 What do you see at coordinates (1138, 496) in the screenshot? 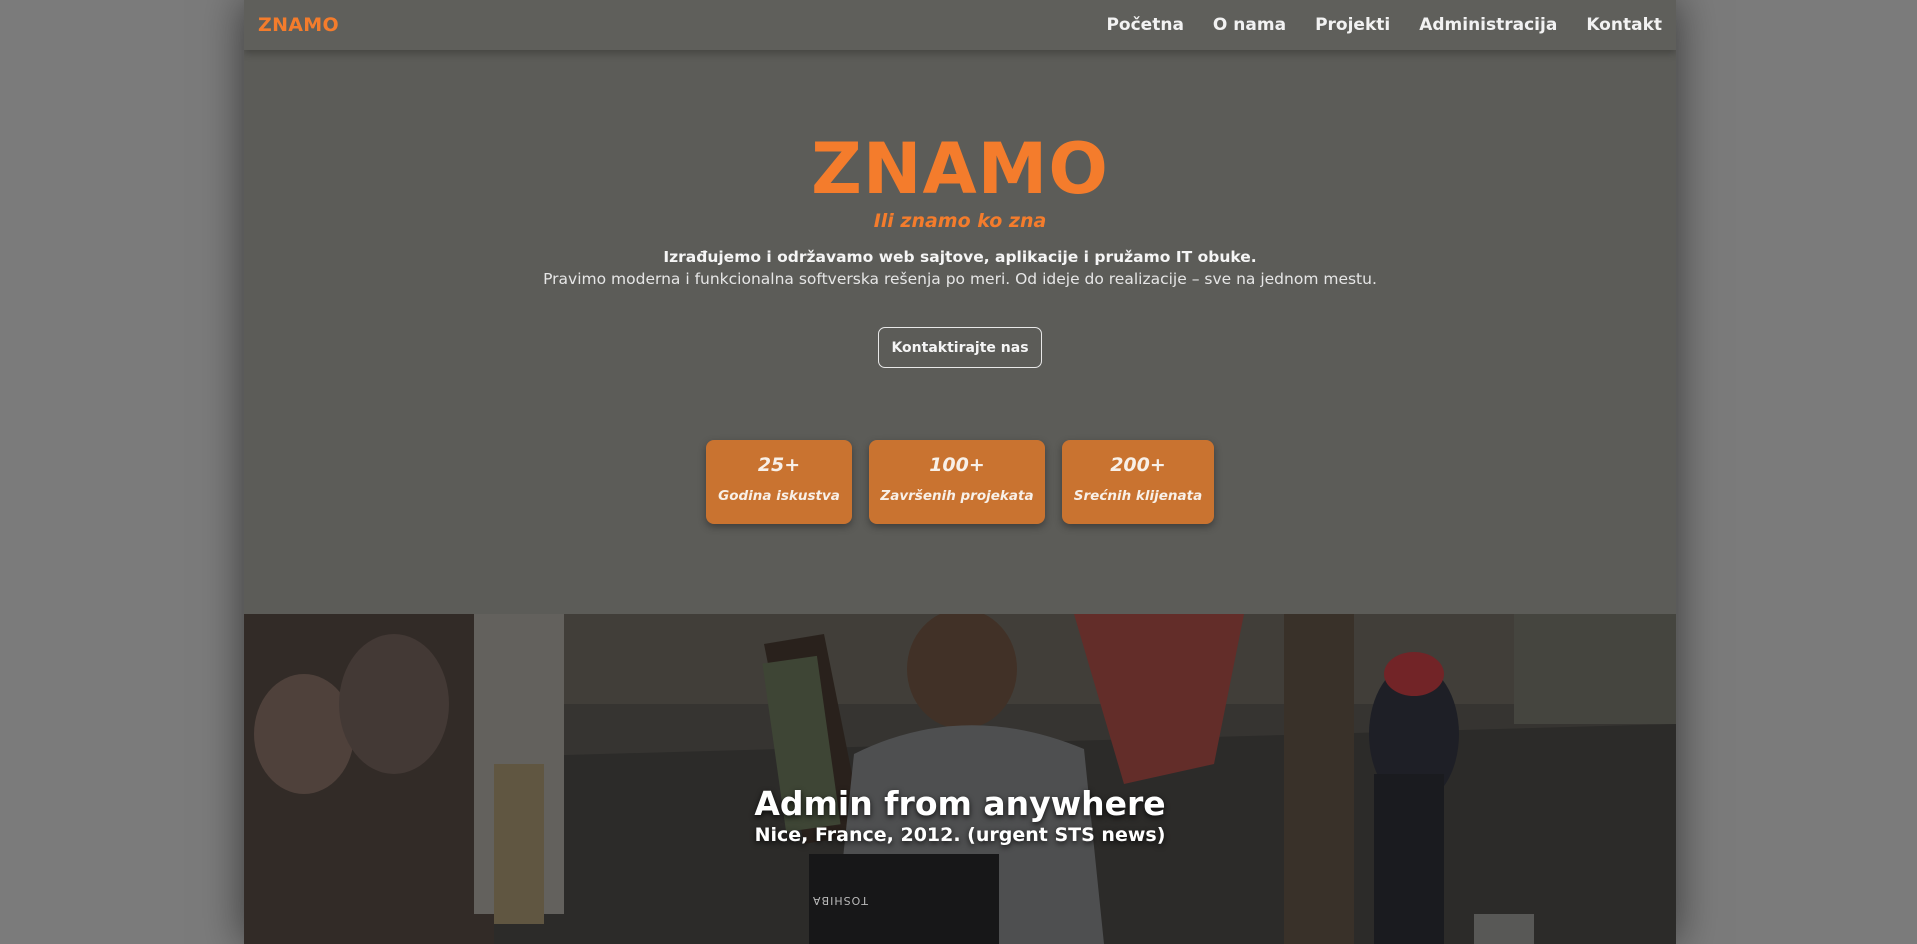
I see `stat-label: Srećnih klijenata` at bounding box center [1138, 496].